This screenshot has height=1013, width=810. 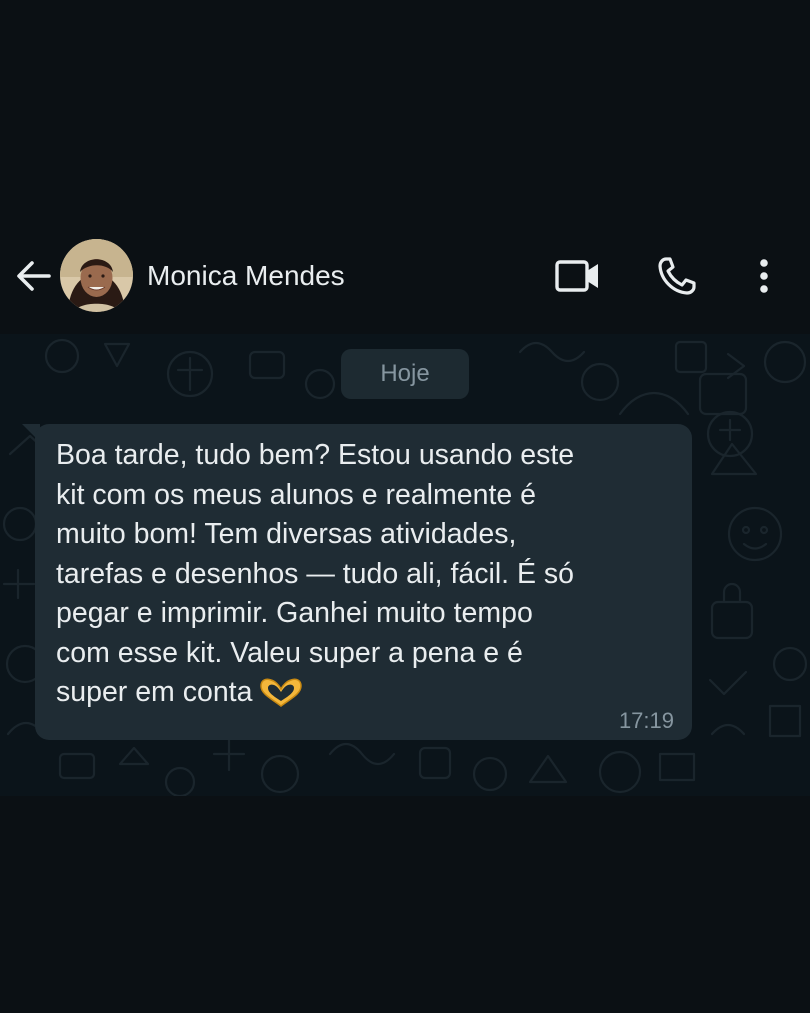 I want to click on date-chip: Hoje, so click(x=405, y=374).